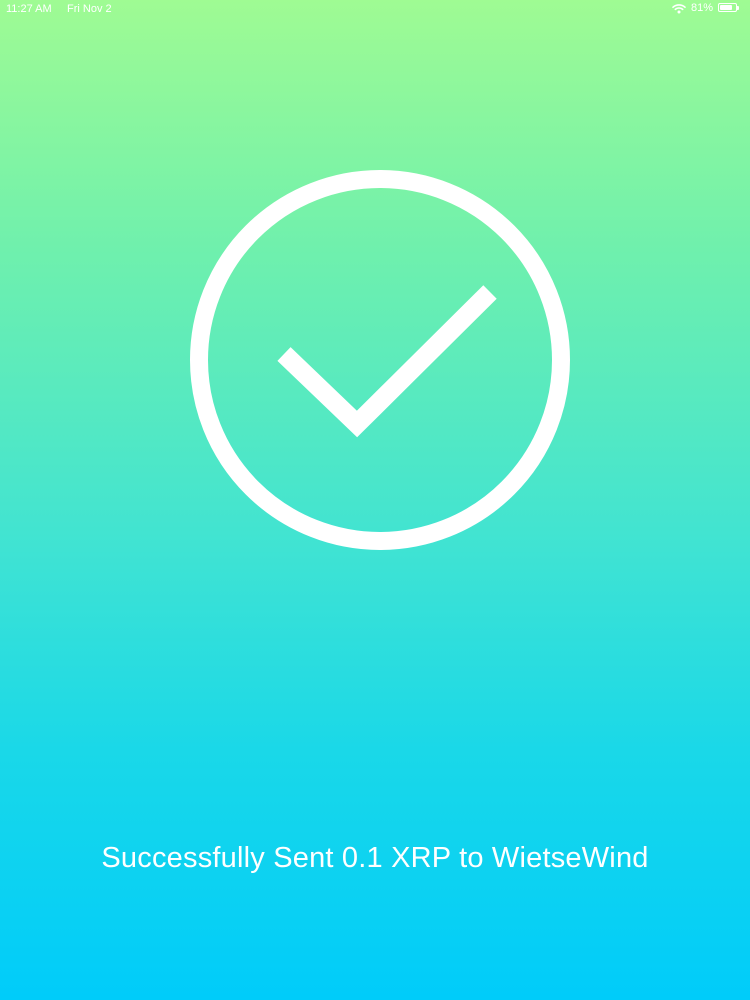 The height and width of the screenshot is (1000, 750). What do you see at coordinates (375, 10) in the screenshot?
I see `status-bar: 11:27 AM Fri Nov 2 81%` at bounding box center [375, 10].